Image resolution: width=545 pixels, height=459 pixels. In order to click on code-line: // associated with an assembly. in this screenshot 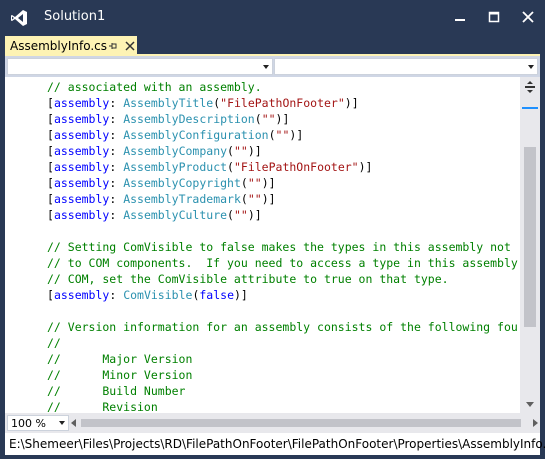, I will do `click(282, 87)`.